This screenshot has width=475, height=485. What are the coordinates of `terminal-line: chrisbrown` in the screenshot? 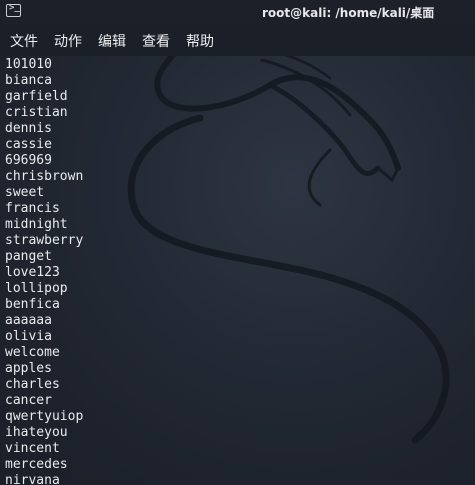 It's located at (44, 176).